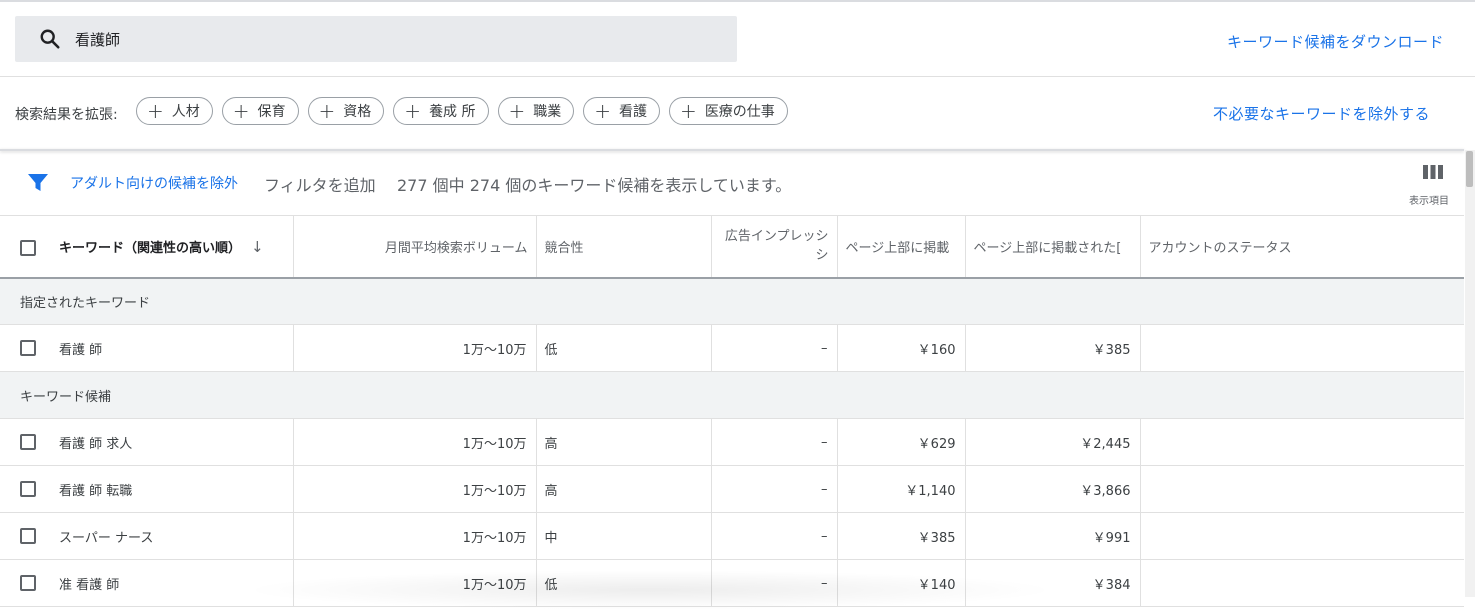 The height and width of the screenshot is (610, 1475). What do you see at coordinates (739, 112) in the screenshot?
I see `chip-label: 医療の仕事` at bounding box center [739, 112].